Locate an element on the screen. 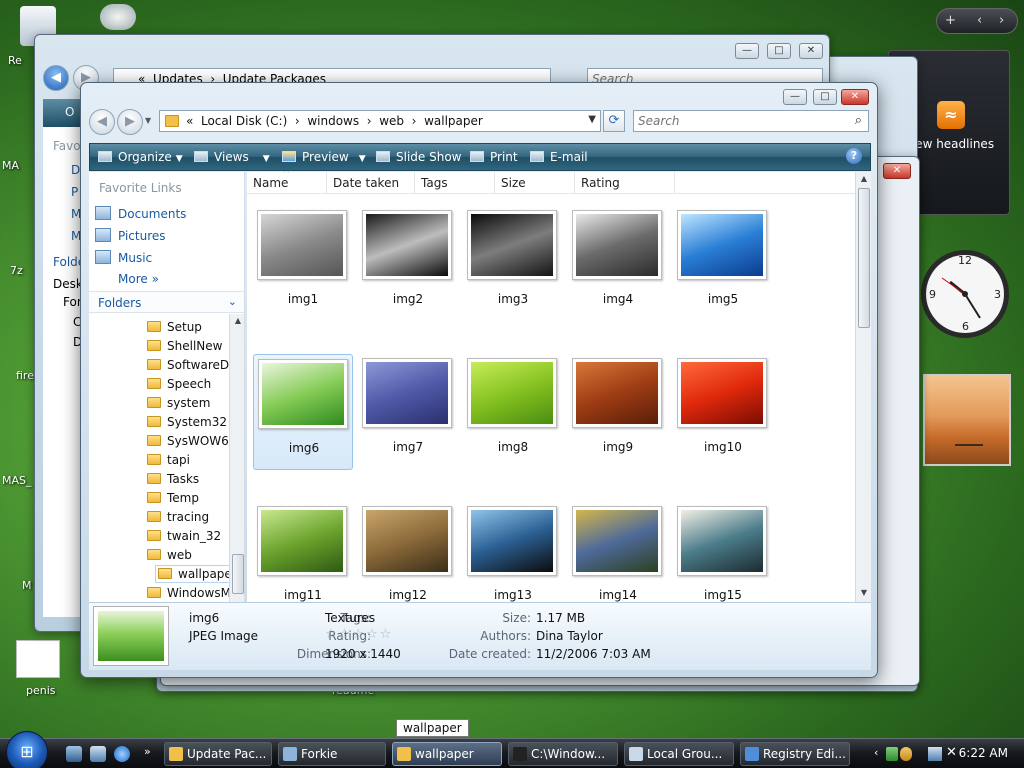 This screenshot has height=768, width=1024. desktop-icon-document is located at coordinates (38, 659).